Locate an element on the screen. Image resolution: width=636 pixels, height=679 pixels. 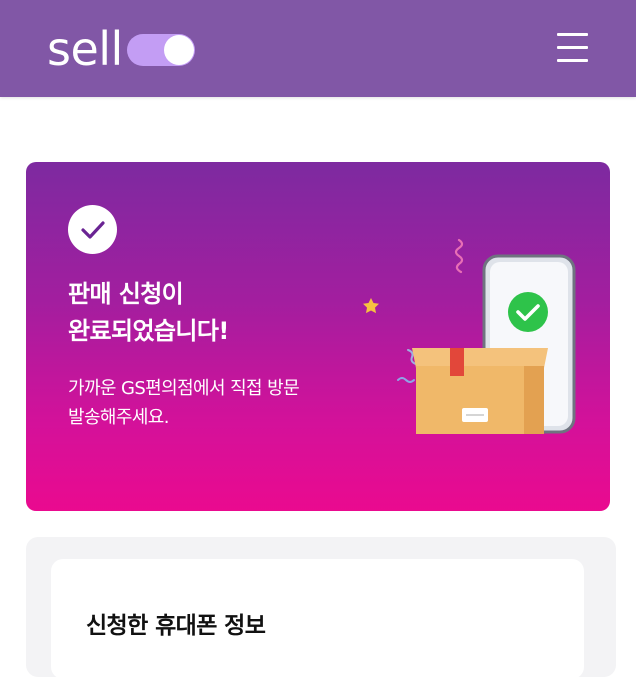
completion-description-line1: 가까운 GS편의점에서 직접 방문 is located at coordinates (184, 388).